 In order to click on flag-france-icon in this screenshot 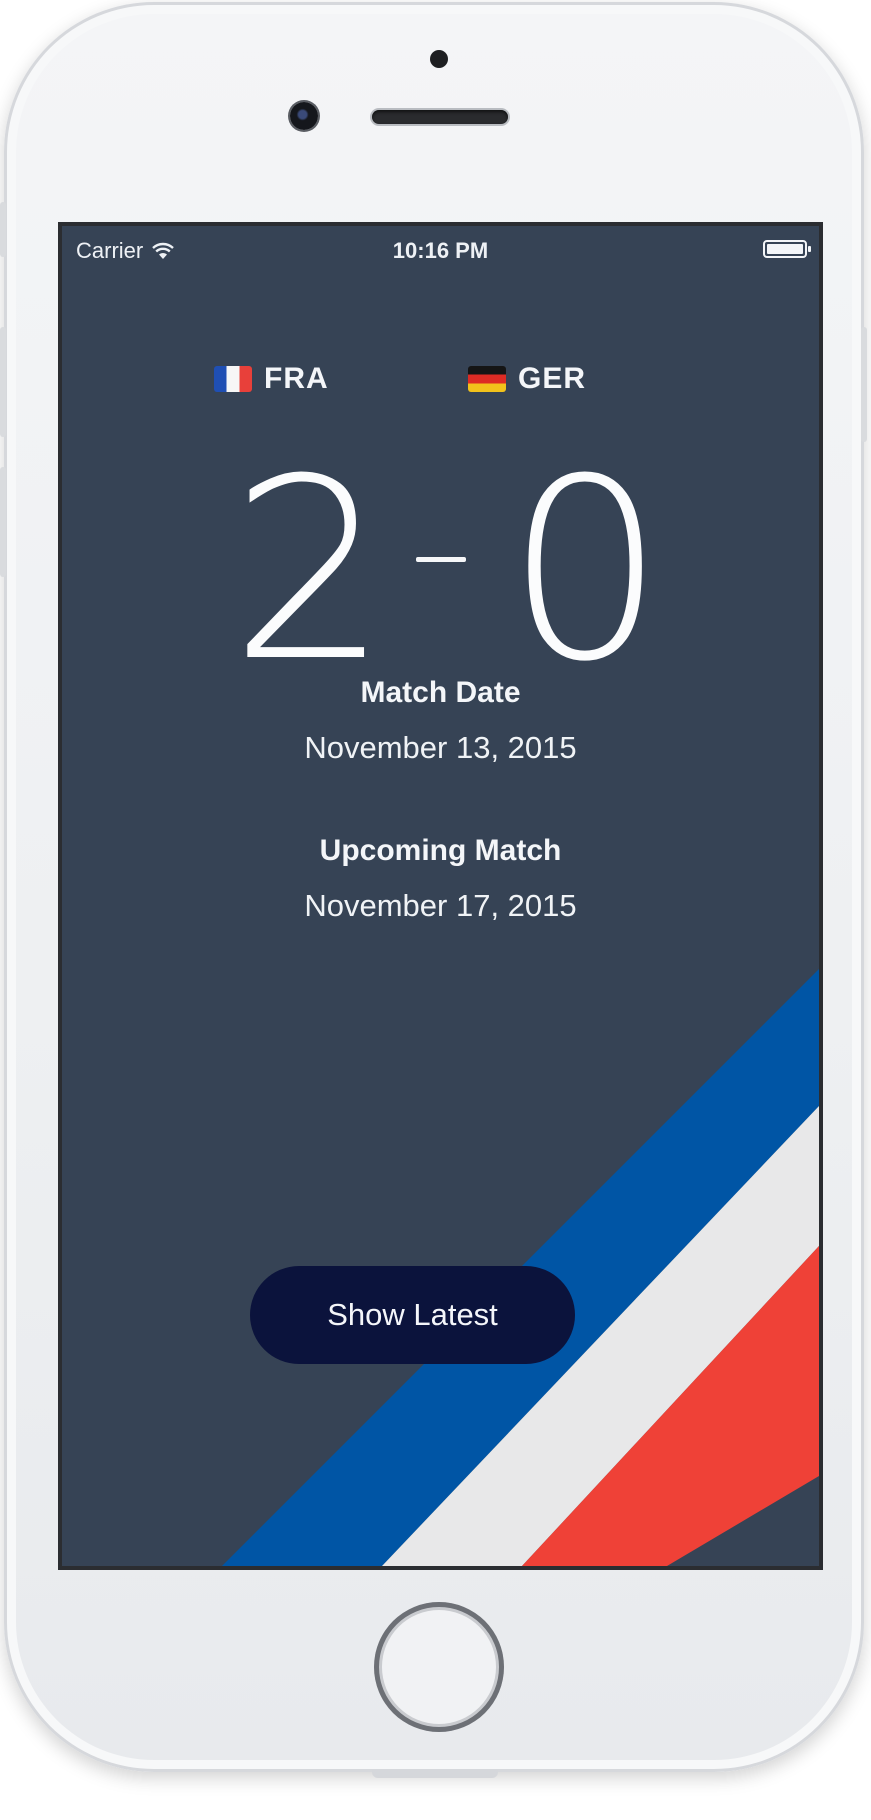, I will do `click(233, 379)`.